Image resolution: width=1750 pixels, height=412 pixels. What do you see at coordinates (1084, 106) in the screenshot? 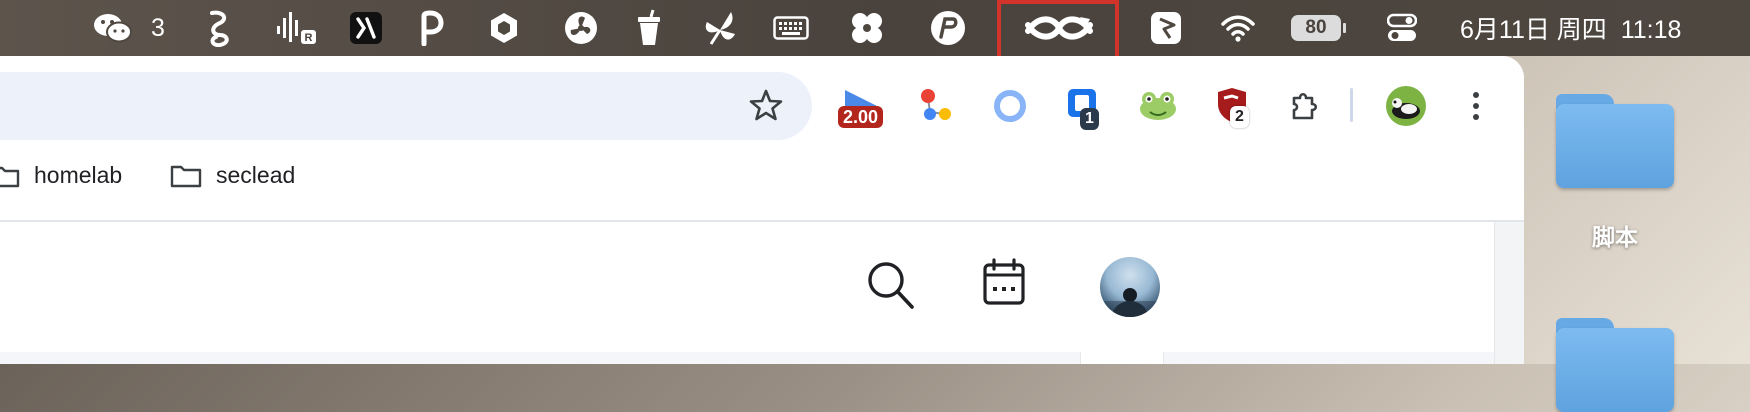
I see `notes-extension-icon: 1` at bounding box center [1084, 106].